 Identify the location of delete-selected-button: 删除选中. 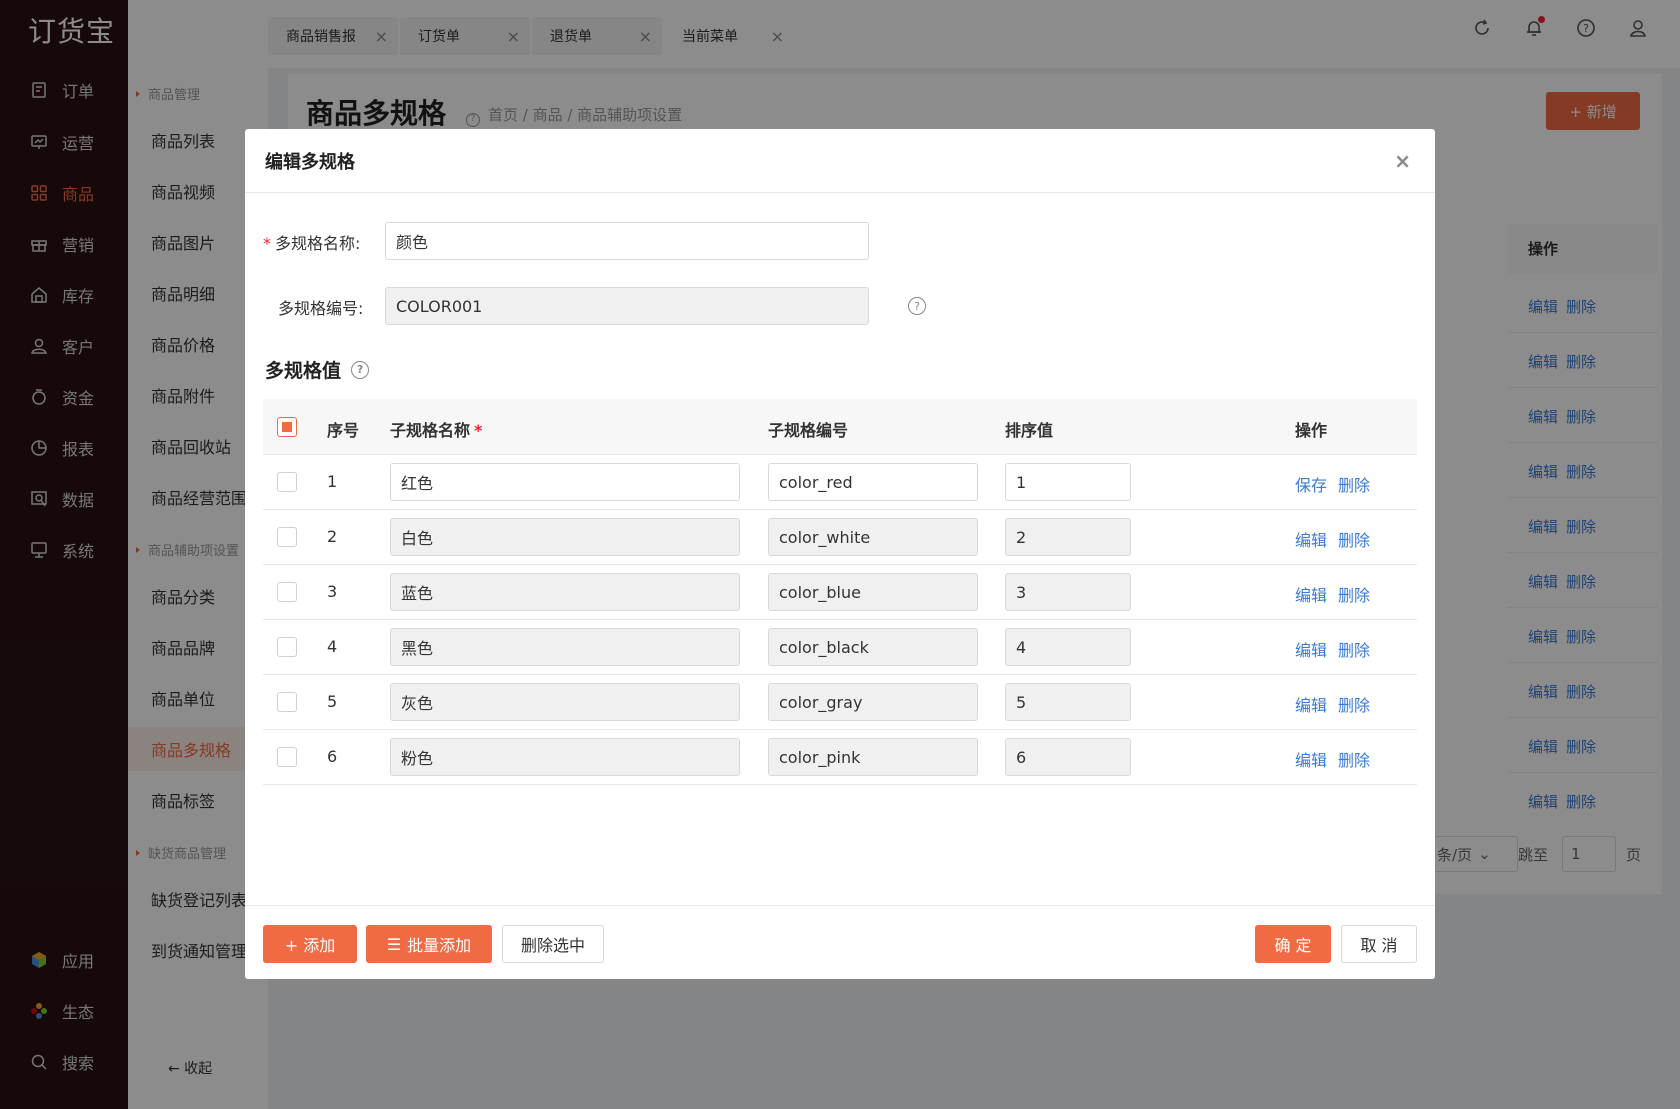
(553, 944).